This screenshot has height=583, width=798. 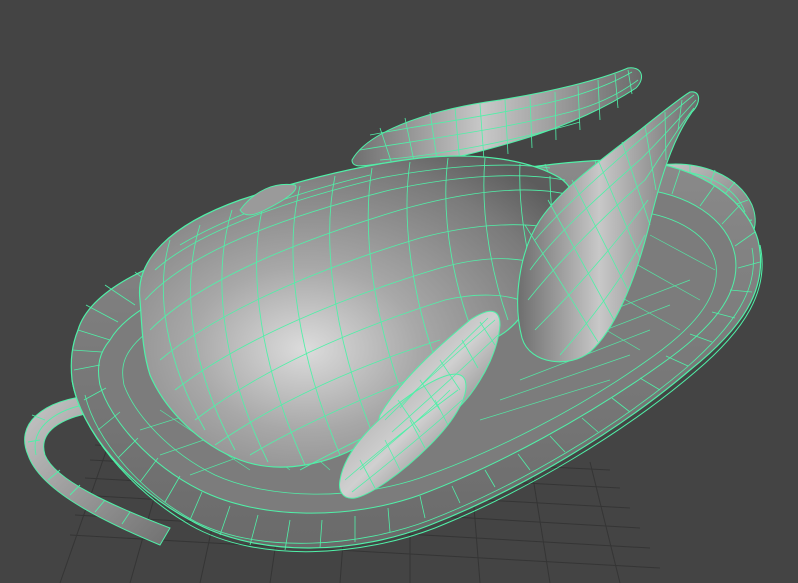 What do you see at coordinates (497, 117) in the screenshot?
I see `turkey-leg-back` at bounding box center [497, 117].